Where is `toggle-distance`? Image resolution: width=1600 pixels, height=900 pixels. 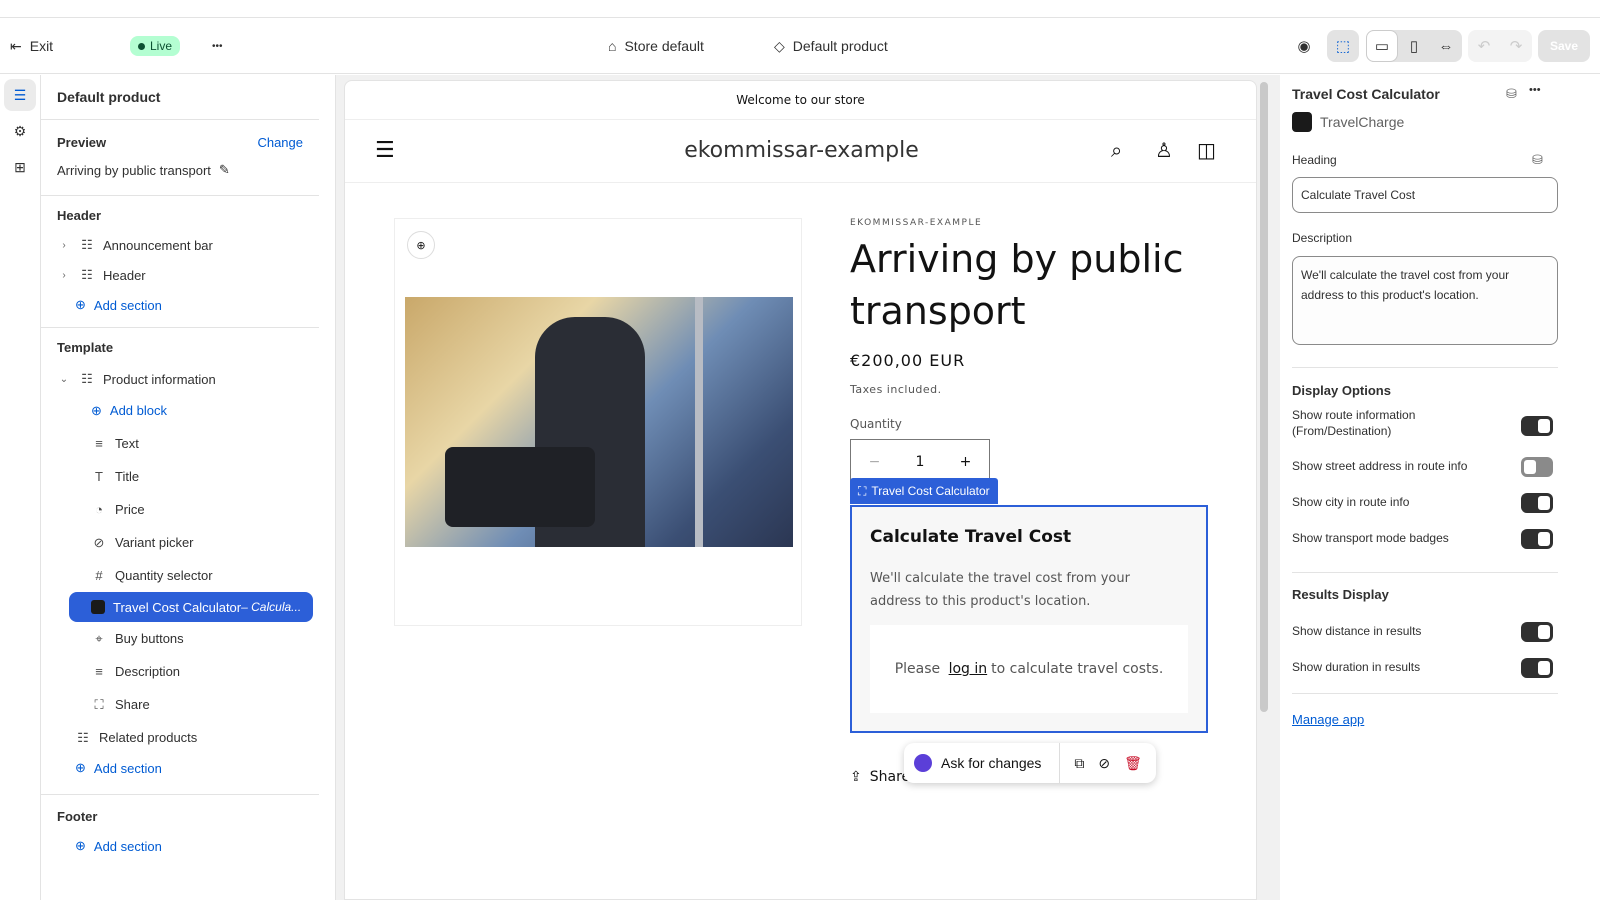 toggle-distance is located at coordinates (1537, 632).